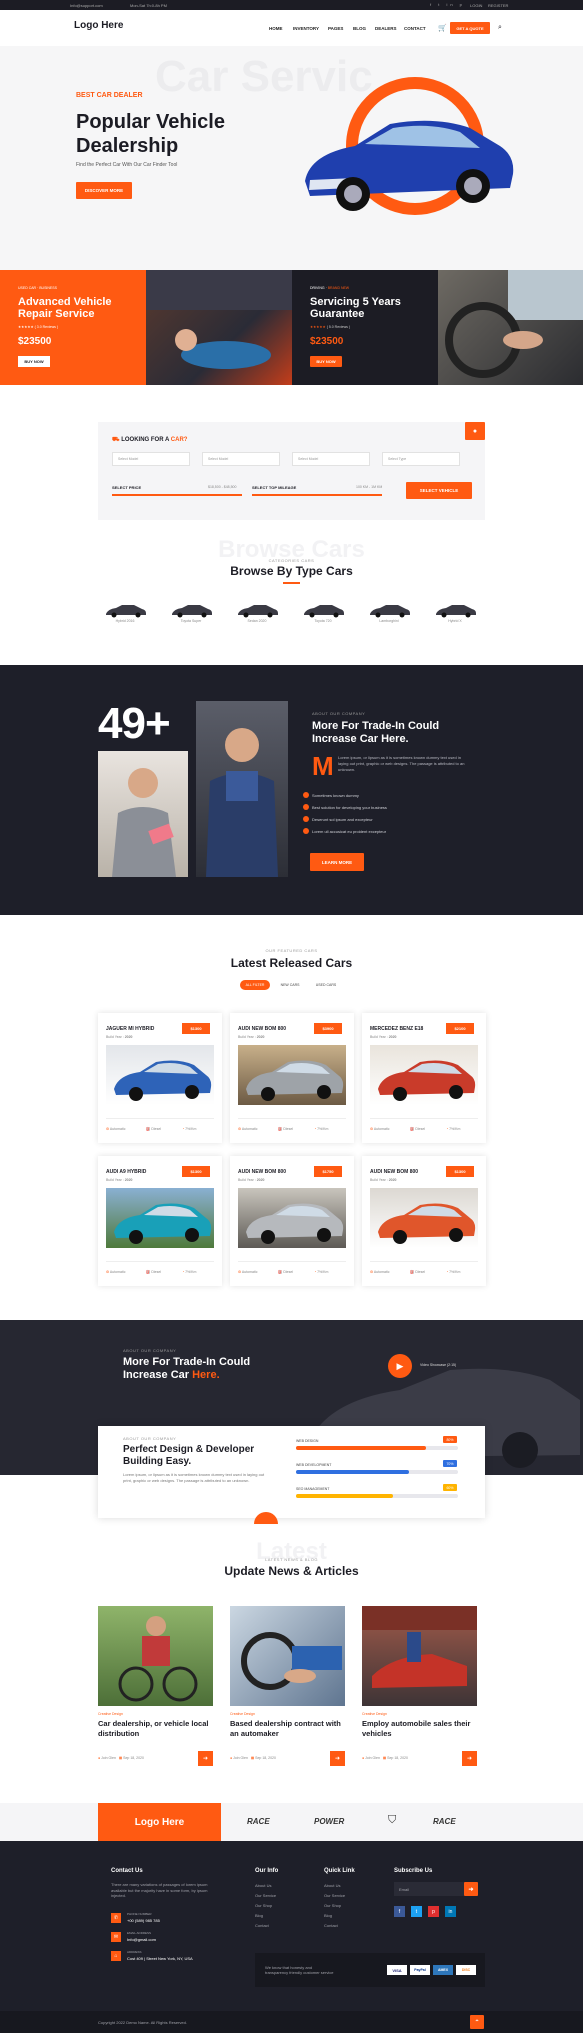 The image size is (583, 2033). Describe the element at coordinates (399, 1911) in the screenshot. I see `facebook-icon: f` at that location.